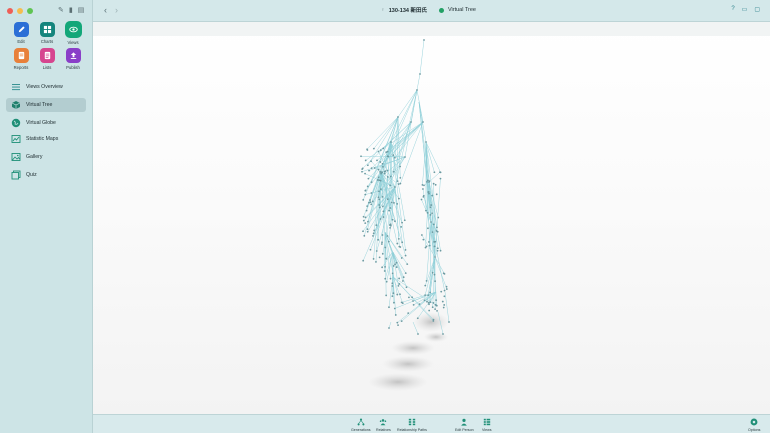  What do you see at coordinates (61, 10) in the screenshot?
I see `tag-icon: ✎` at bounding box center [61, 10].